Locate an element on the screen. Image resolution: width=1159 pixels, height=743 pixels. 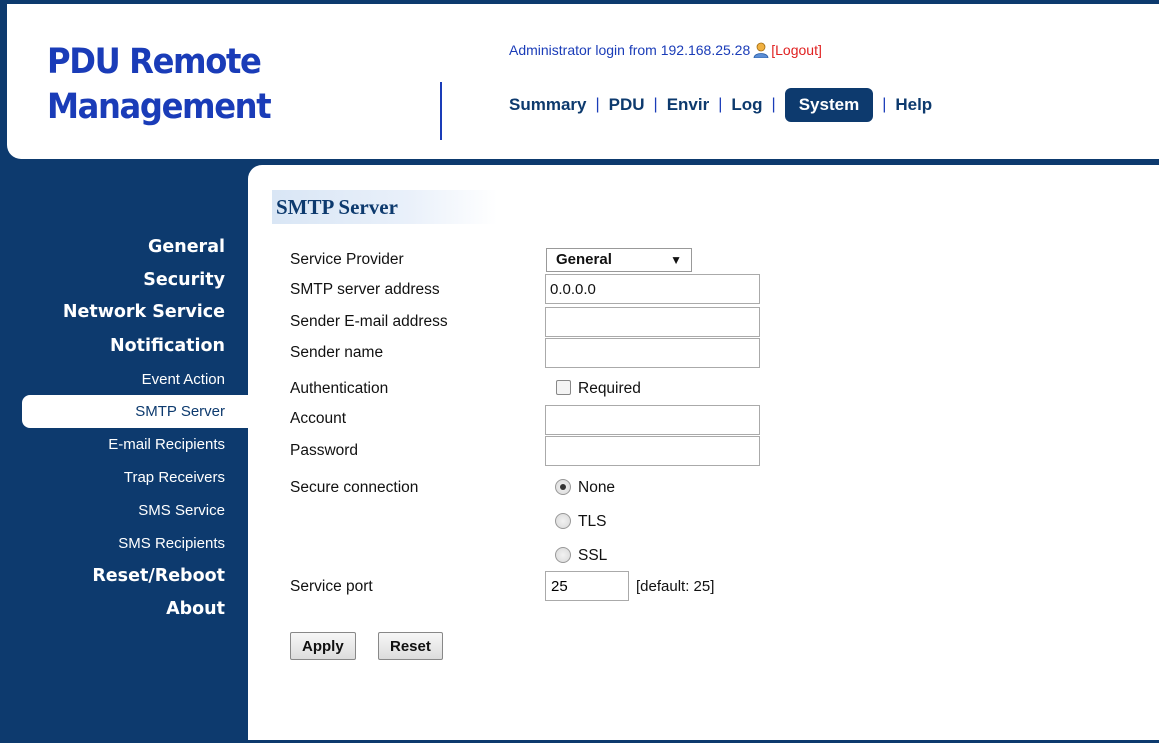
apply-button: Apply is located at coordinates (323, 646).